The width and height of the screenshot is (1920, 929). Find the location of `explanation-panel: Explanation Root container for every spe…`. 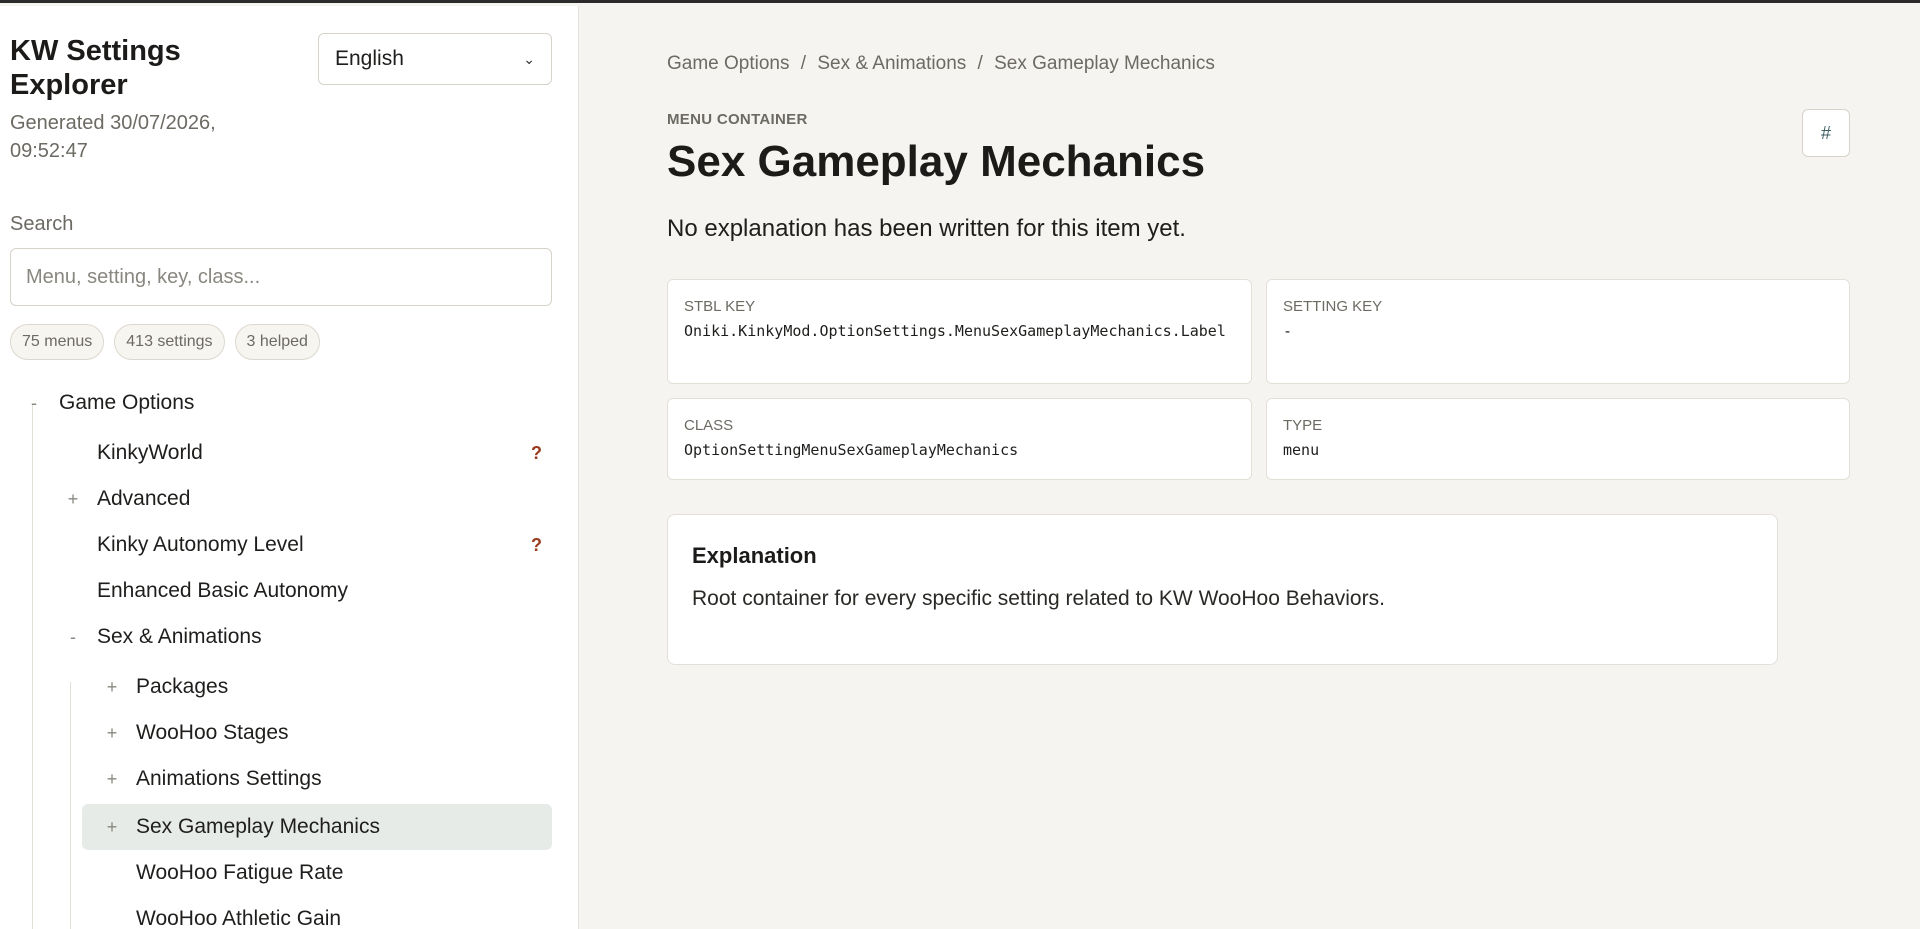

explanation-panel: Explanation Root container for every spe… is located at coordinates (1222, 589).